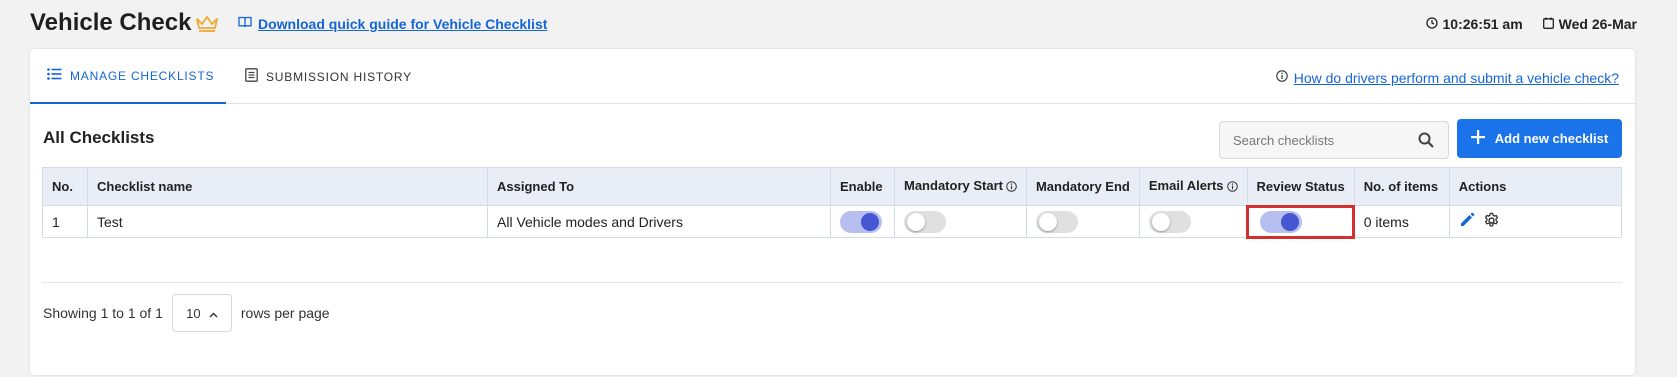  What do you see at coordinates (1082, 221) in the screenshot?
I see `cell-mandatory-end` at bounding box center [1082, 221].